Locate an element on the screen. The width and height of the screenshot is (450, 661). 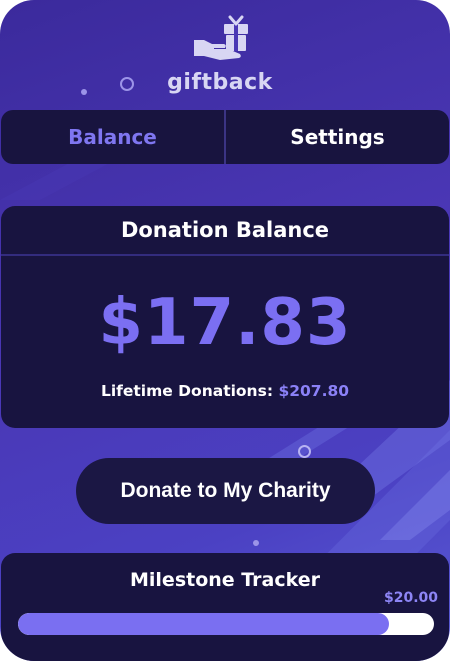
decor-ring is located at coordinates (304, 451).